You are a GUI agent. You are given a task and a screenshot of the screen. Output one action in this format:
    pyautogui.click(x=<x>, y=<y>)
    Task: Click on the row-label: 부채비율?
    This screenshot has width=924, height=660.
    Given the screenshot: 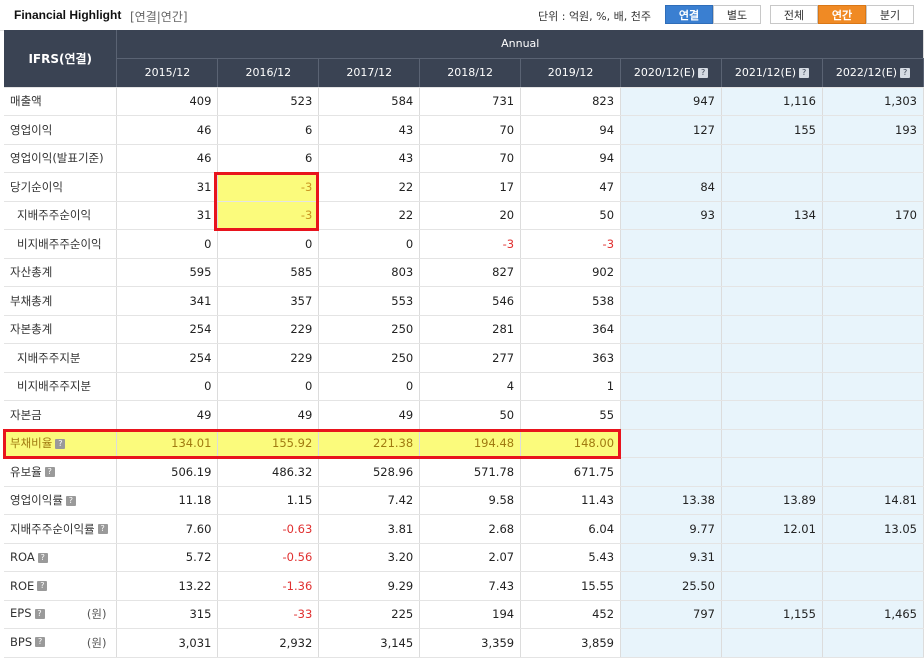 What is the action you would take?
    pyautogui.click(x=61, y=443)
    